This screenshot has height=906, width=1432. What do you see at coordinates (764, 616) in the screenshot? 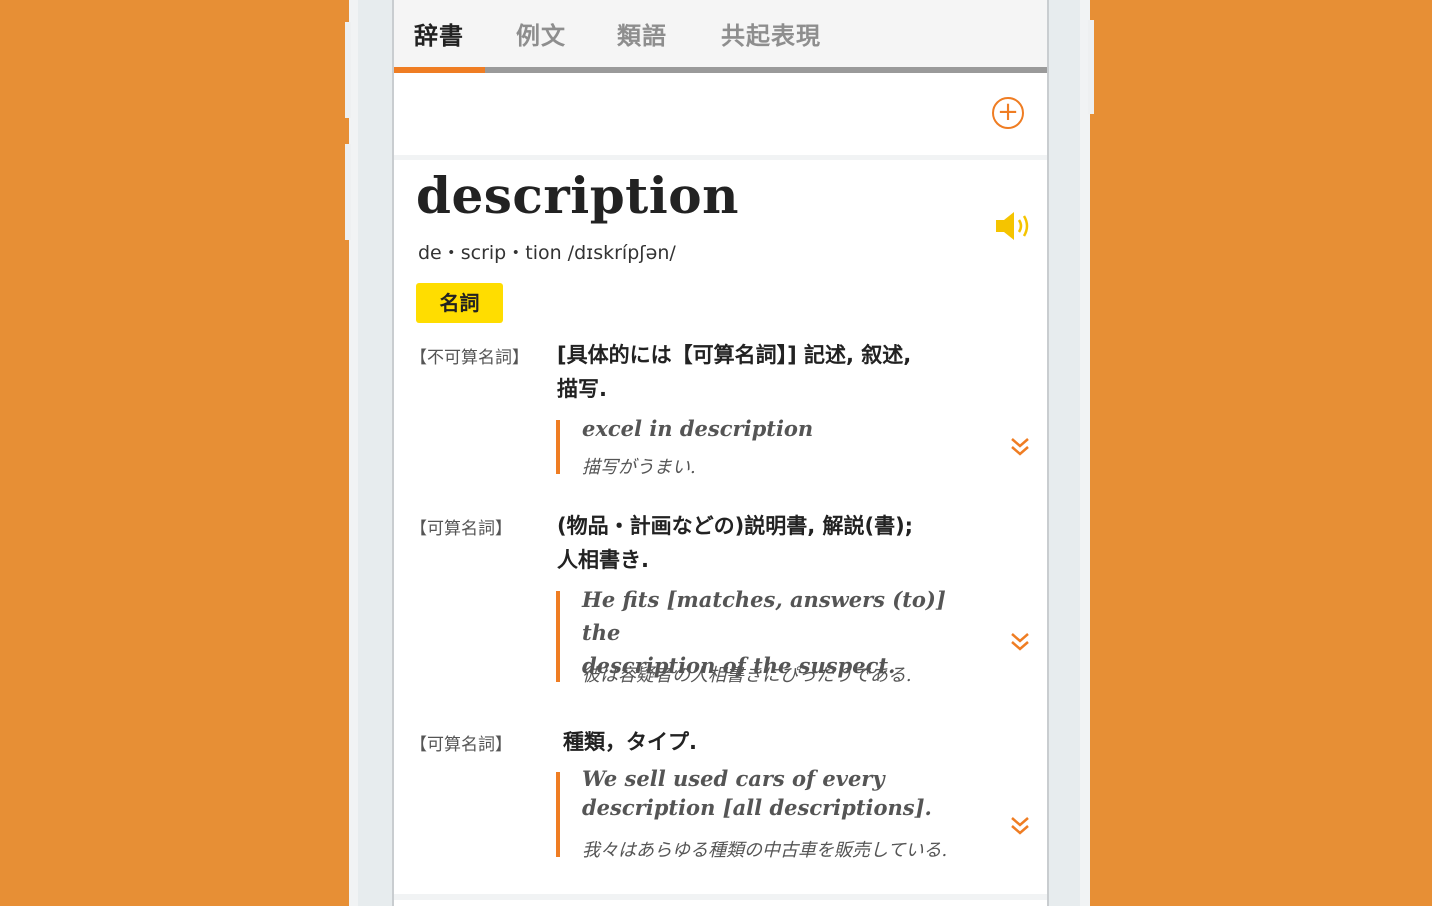
I see `example-english-line: He fits [matches, answers (to)] the` at bounding box center [764, 616].